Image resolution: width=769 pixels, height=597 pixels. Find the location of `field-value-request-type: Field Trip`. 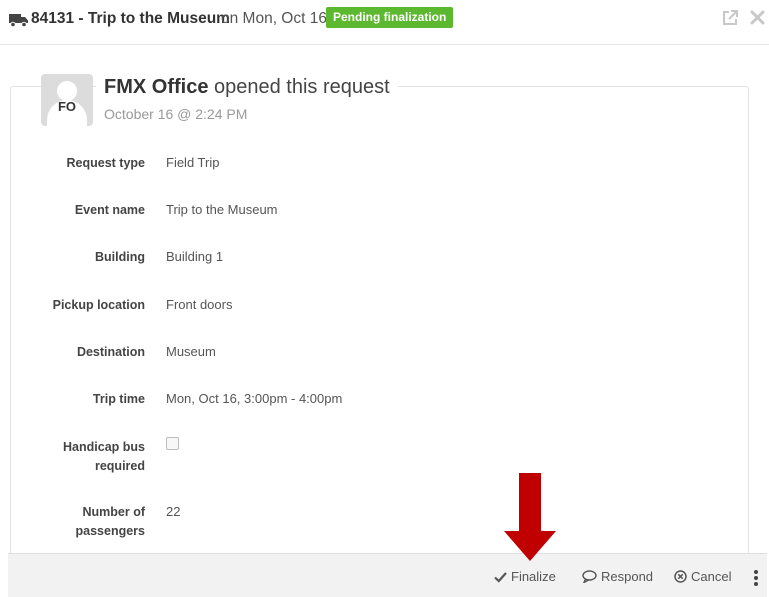

field-value-request-type: Field Trip is located at coordinates (193, 162).